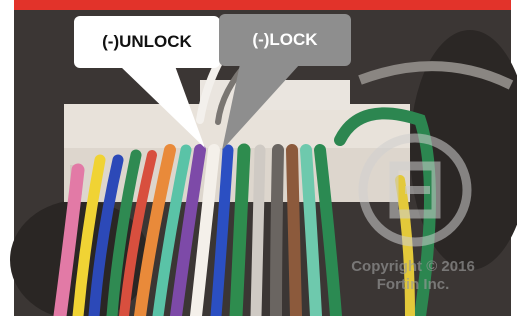  Describe the element at coordinates (258, 5) in the screenshot. I see `top-red-bar` at that location.